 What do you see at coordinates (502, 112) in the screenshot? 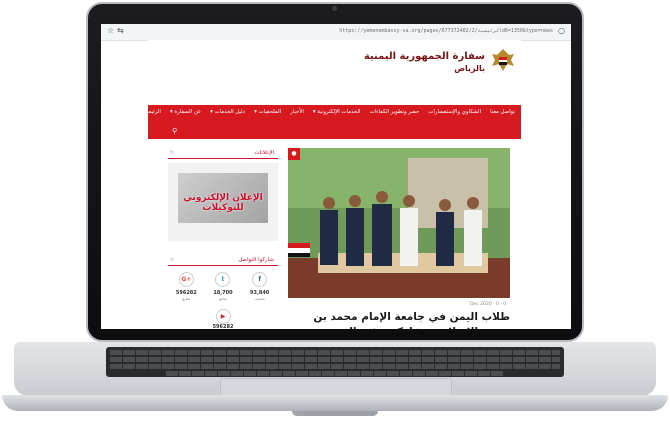
I see `nav-item: تواصل معنا` at bounding box center [502, 112].